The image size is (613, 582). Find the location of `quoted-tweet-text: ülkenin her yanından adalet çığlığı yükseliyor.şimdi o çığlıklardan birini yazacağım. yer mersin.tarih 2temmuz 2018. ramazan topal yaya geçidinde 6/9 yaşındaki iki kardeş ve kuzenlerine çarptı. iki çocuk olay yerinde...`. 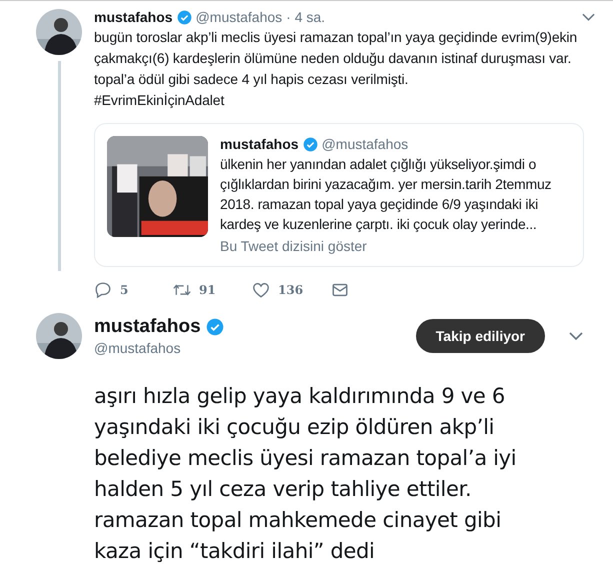

quoted-tweet-text: ülkenin her yanından adalet çığlığı yükseliyor.şimdi o çığlıklardan birini yazacağım. yer mersin.tarih 2temmuz 2018. ramazan topal yaya geçidinde 6/9 yaşındaki iki kardeş ve kuzenlerine çarptı. iki çocuk olay yerinde... is located at coordinates (386, 194).